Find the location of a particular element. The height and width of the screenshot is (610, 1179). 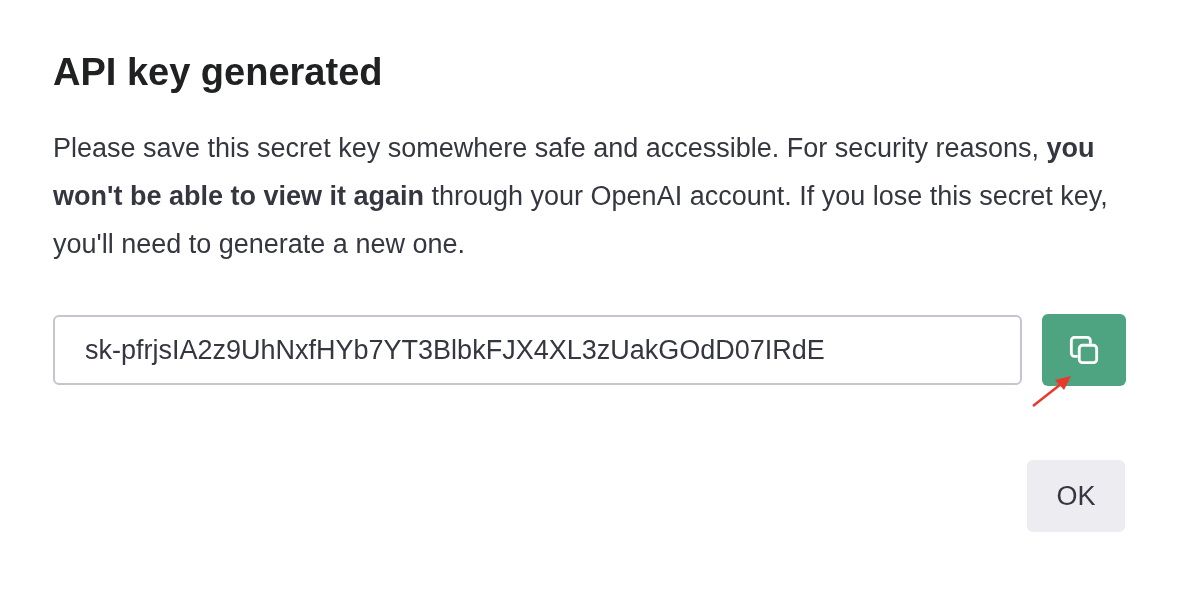

dialog-title: API key generated is located at coordinates (218, 72).